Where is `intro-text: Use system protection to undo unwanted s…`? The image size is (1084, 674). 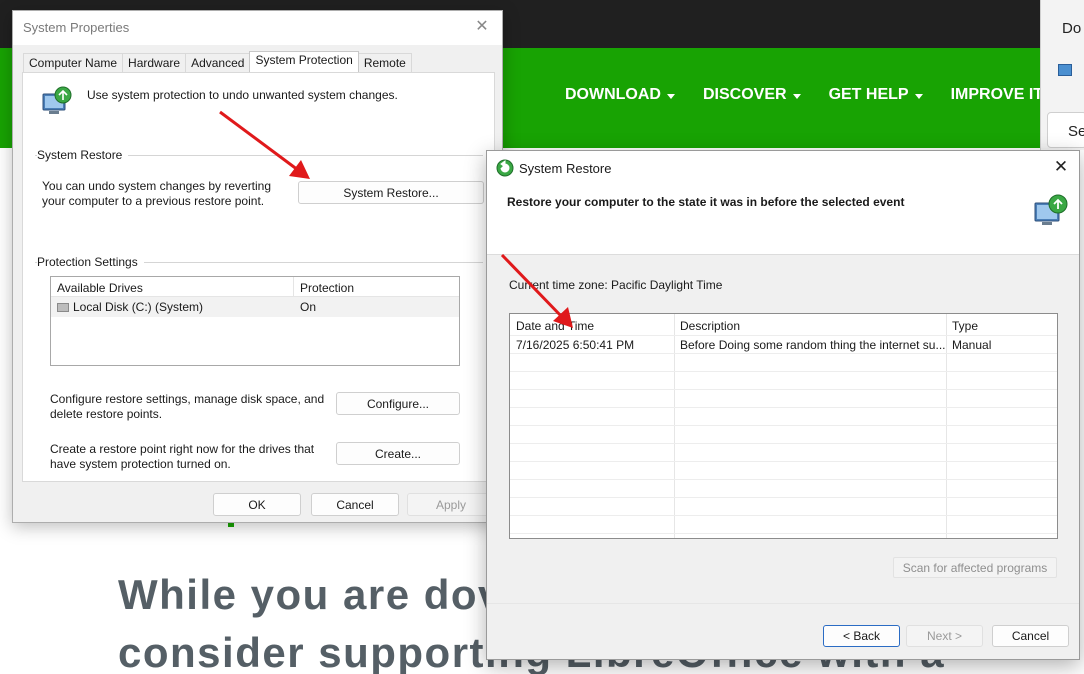 intro-text: Use system protection to undo unwanted s… is located at coordinates (242, 95).